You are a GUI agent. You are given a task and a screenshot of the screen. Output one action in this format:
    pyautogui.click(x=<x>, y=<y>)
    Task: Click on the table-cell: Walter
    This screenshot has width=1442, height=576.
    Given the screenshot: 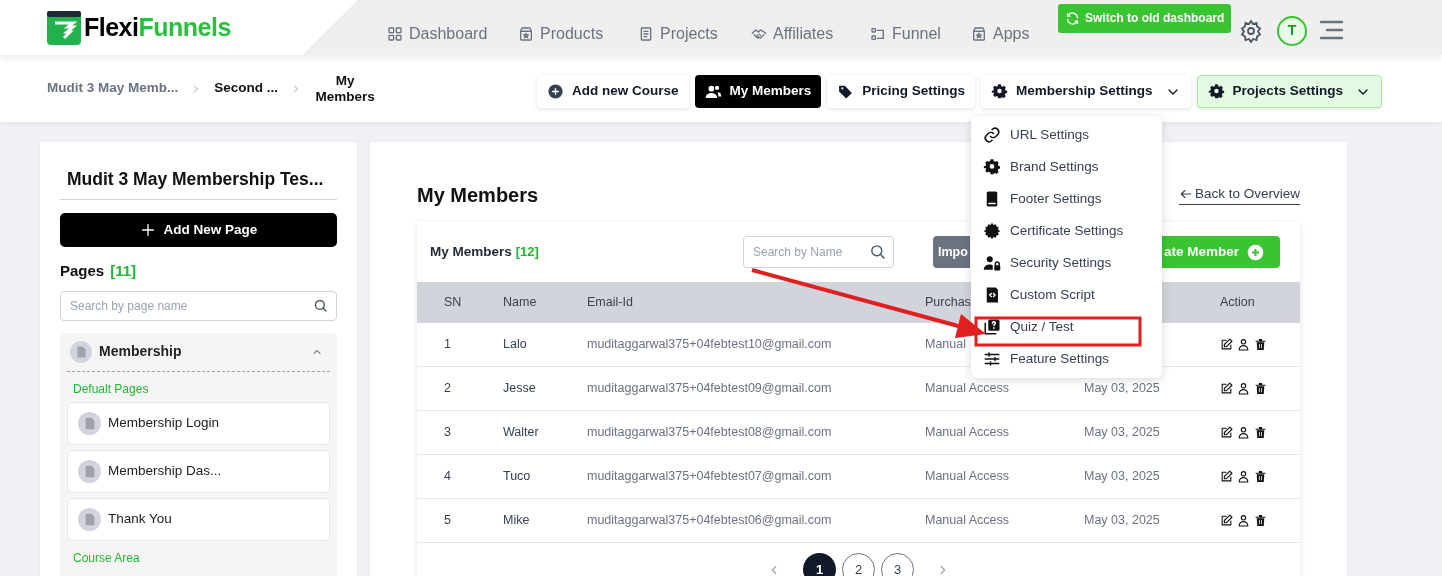 What is the action you would take?
    pyautogui.click(x=521, y=432)
    